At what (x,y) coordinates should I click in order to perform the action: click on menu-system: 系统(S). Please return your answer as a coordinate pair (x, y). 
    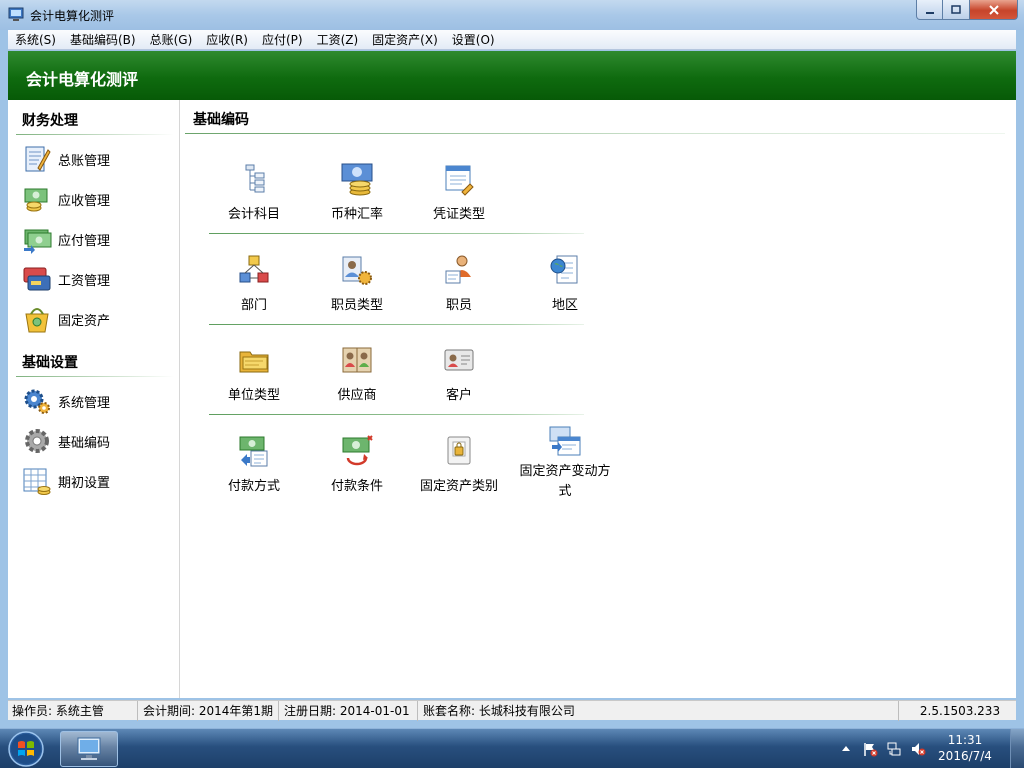
    Looking at the image, I should click on (35, 39).